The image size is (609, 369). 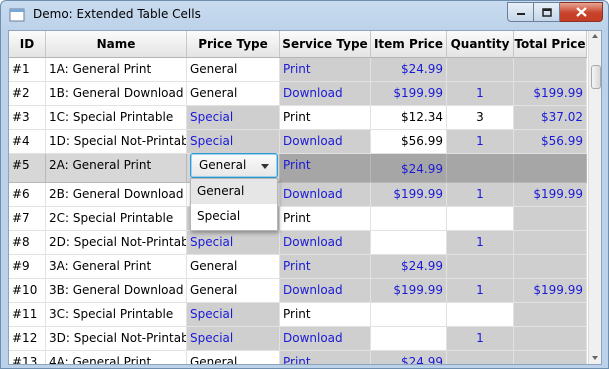 What do you see at coordinates (116, 243) in the screenshot?
I see `cell-name: 2D: Special Not-Printable` at bounding box center [116, 243].